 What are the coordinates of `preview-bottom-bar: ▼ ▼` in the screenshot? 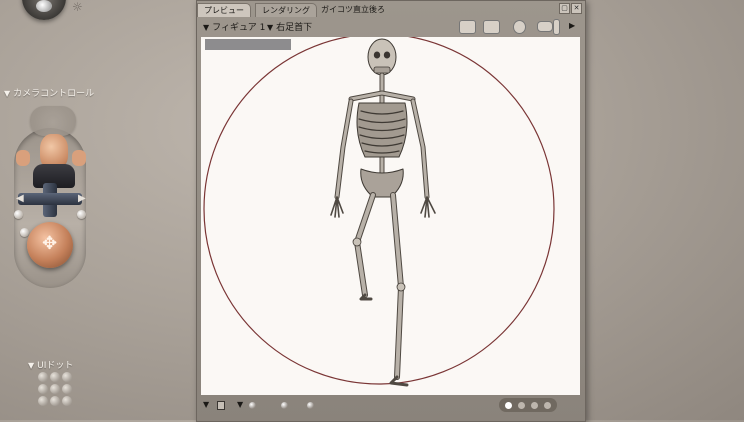 It's located at (391, 407).